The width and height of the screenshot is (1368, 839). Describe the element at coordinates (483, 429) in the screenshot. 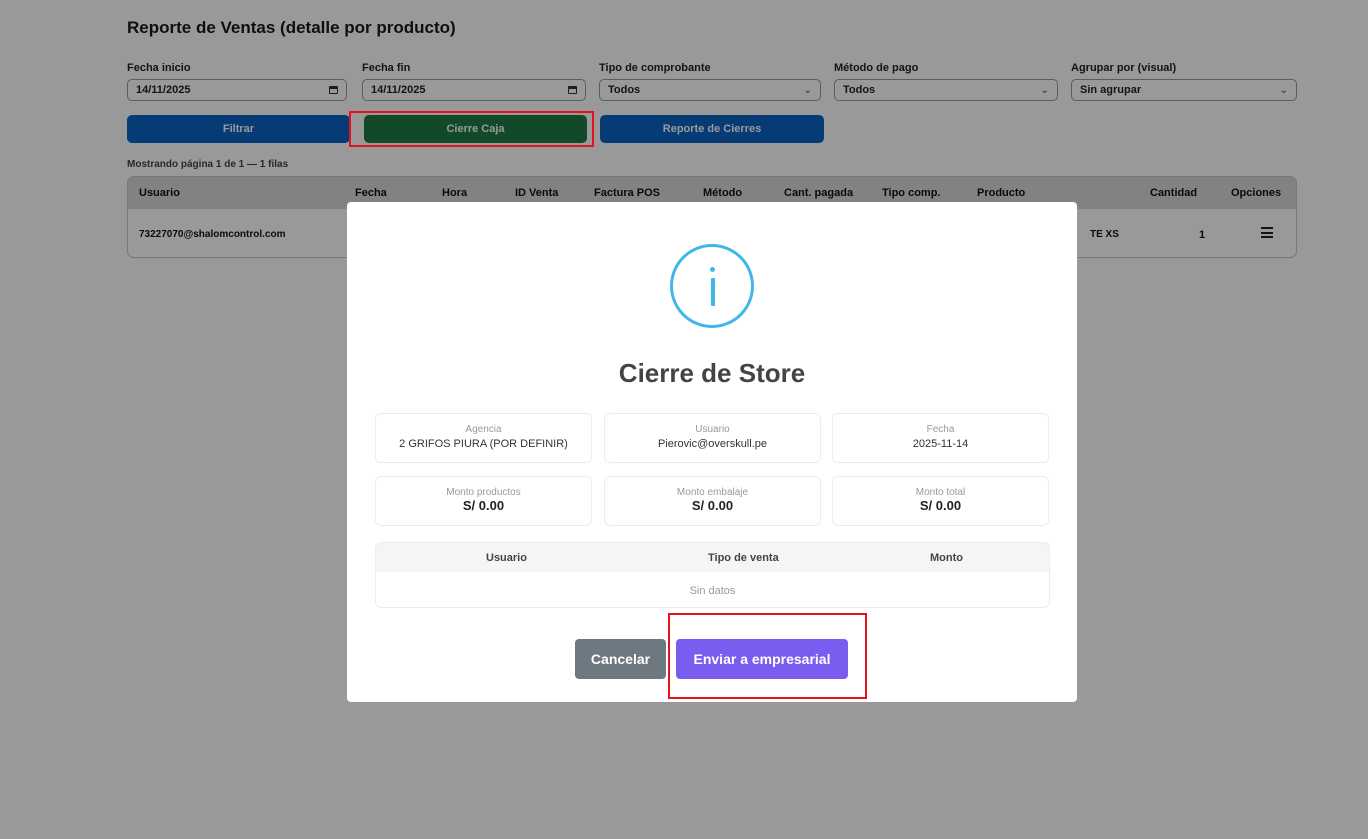

I see `card-label: Agencia` at that location.